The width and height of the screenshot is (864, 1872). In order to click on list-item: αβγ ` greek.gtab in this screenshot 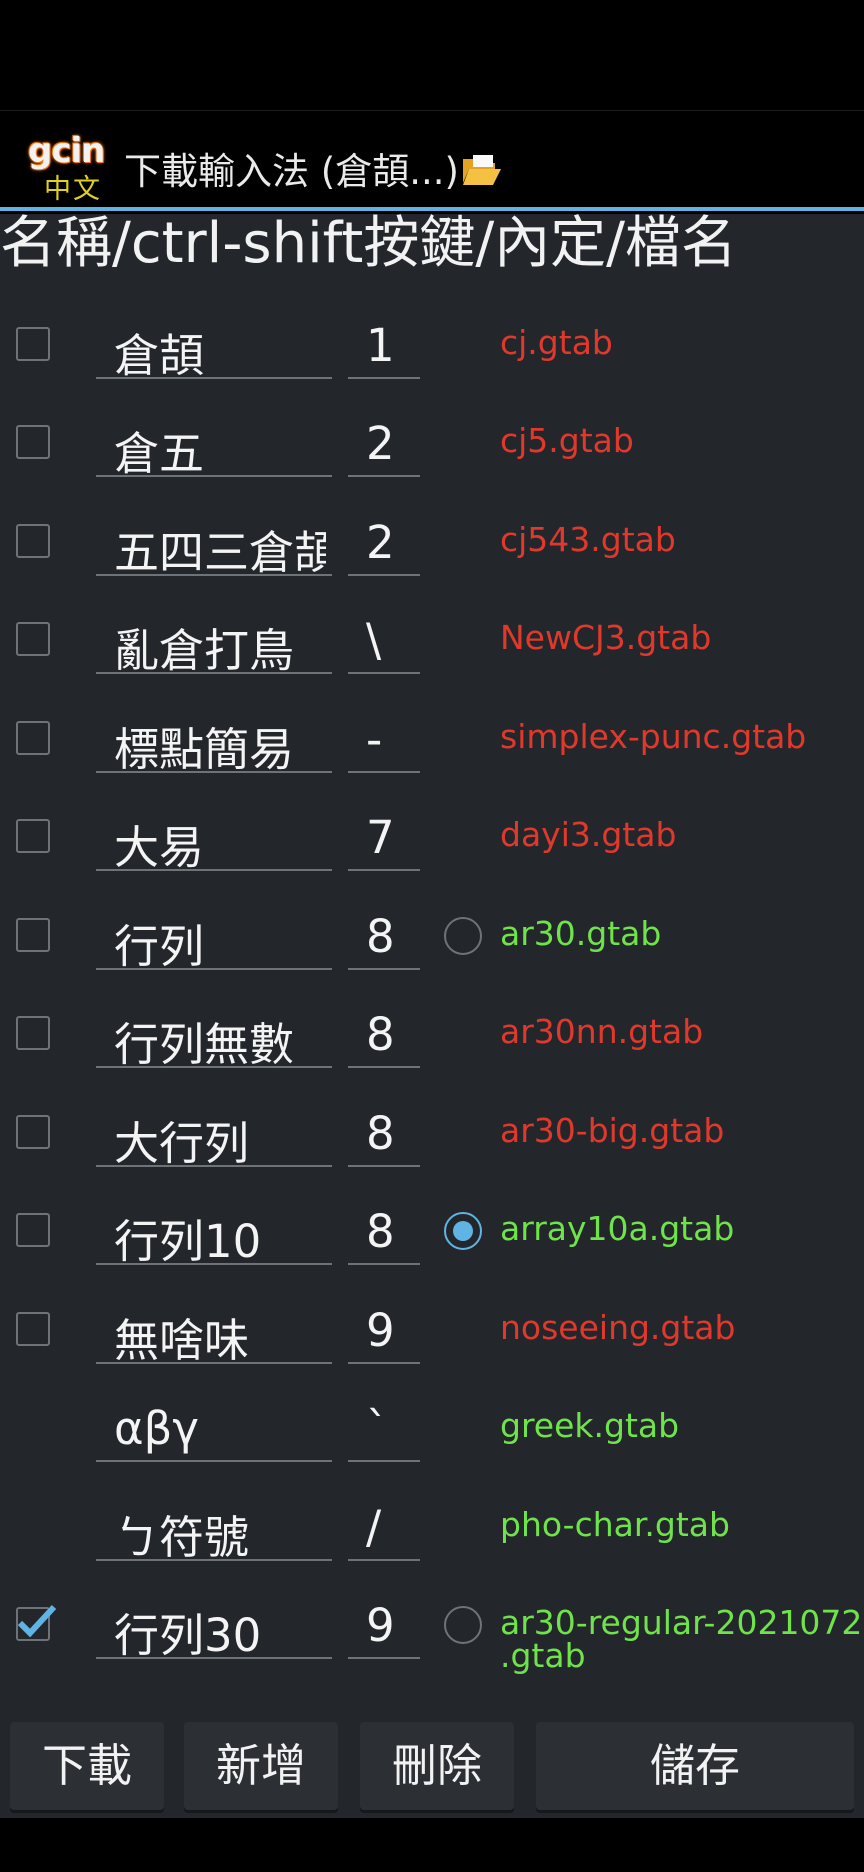, I will do `click(432, 1429)`.